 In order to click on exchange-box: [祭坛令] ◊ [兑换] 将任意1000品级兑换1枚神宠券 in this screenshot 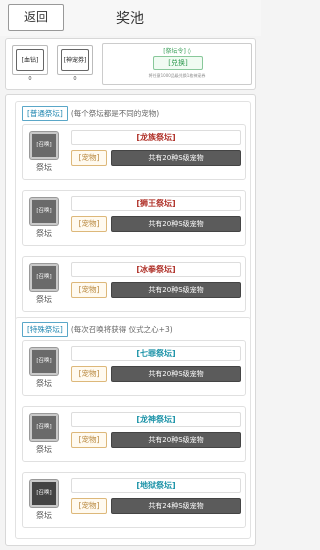, I will do `click(177, 64)`.